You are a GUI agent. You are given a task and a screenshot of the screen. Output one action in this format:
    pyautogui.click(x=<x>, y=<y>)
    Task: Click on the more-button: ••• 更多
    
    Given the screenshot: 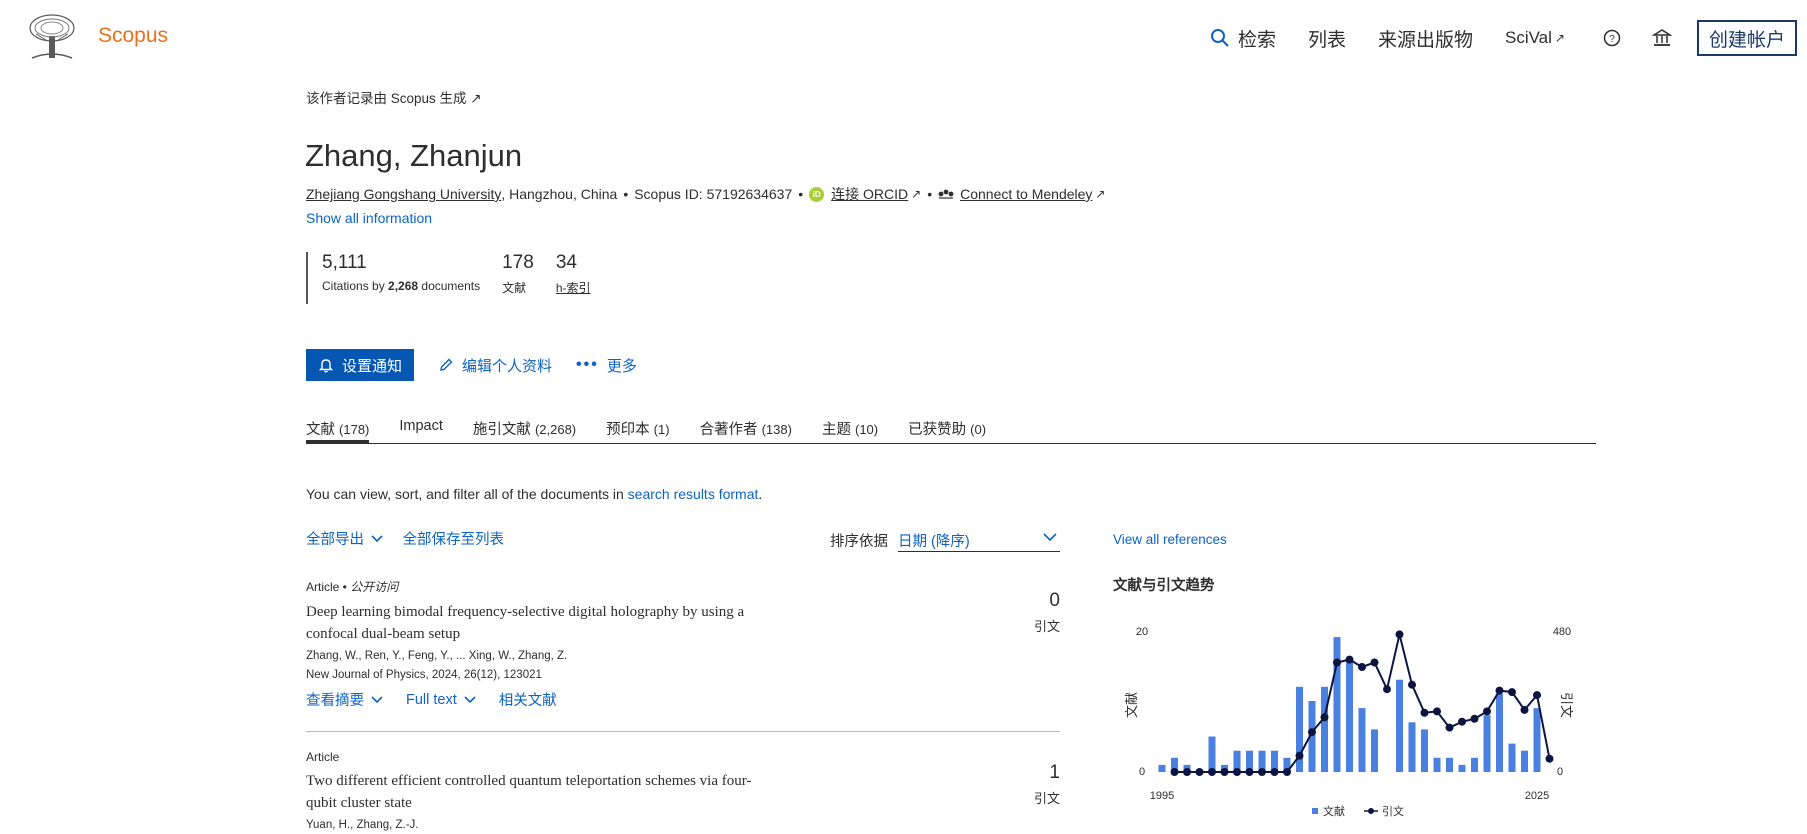 What is the action you would take?
    pyautogui.click(x=606, y=365)
    